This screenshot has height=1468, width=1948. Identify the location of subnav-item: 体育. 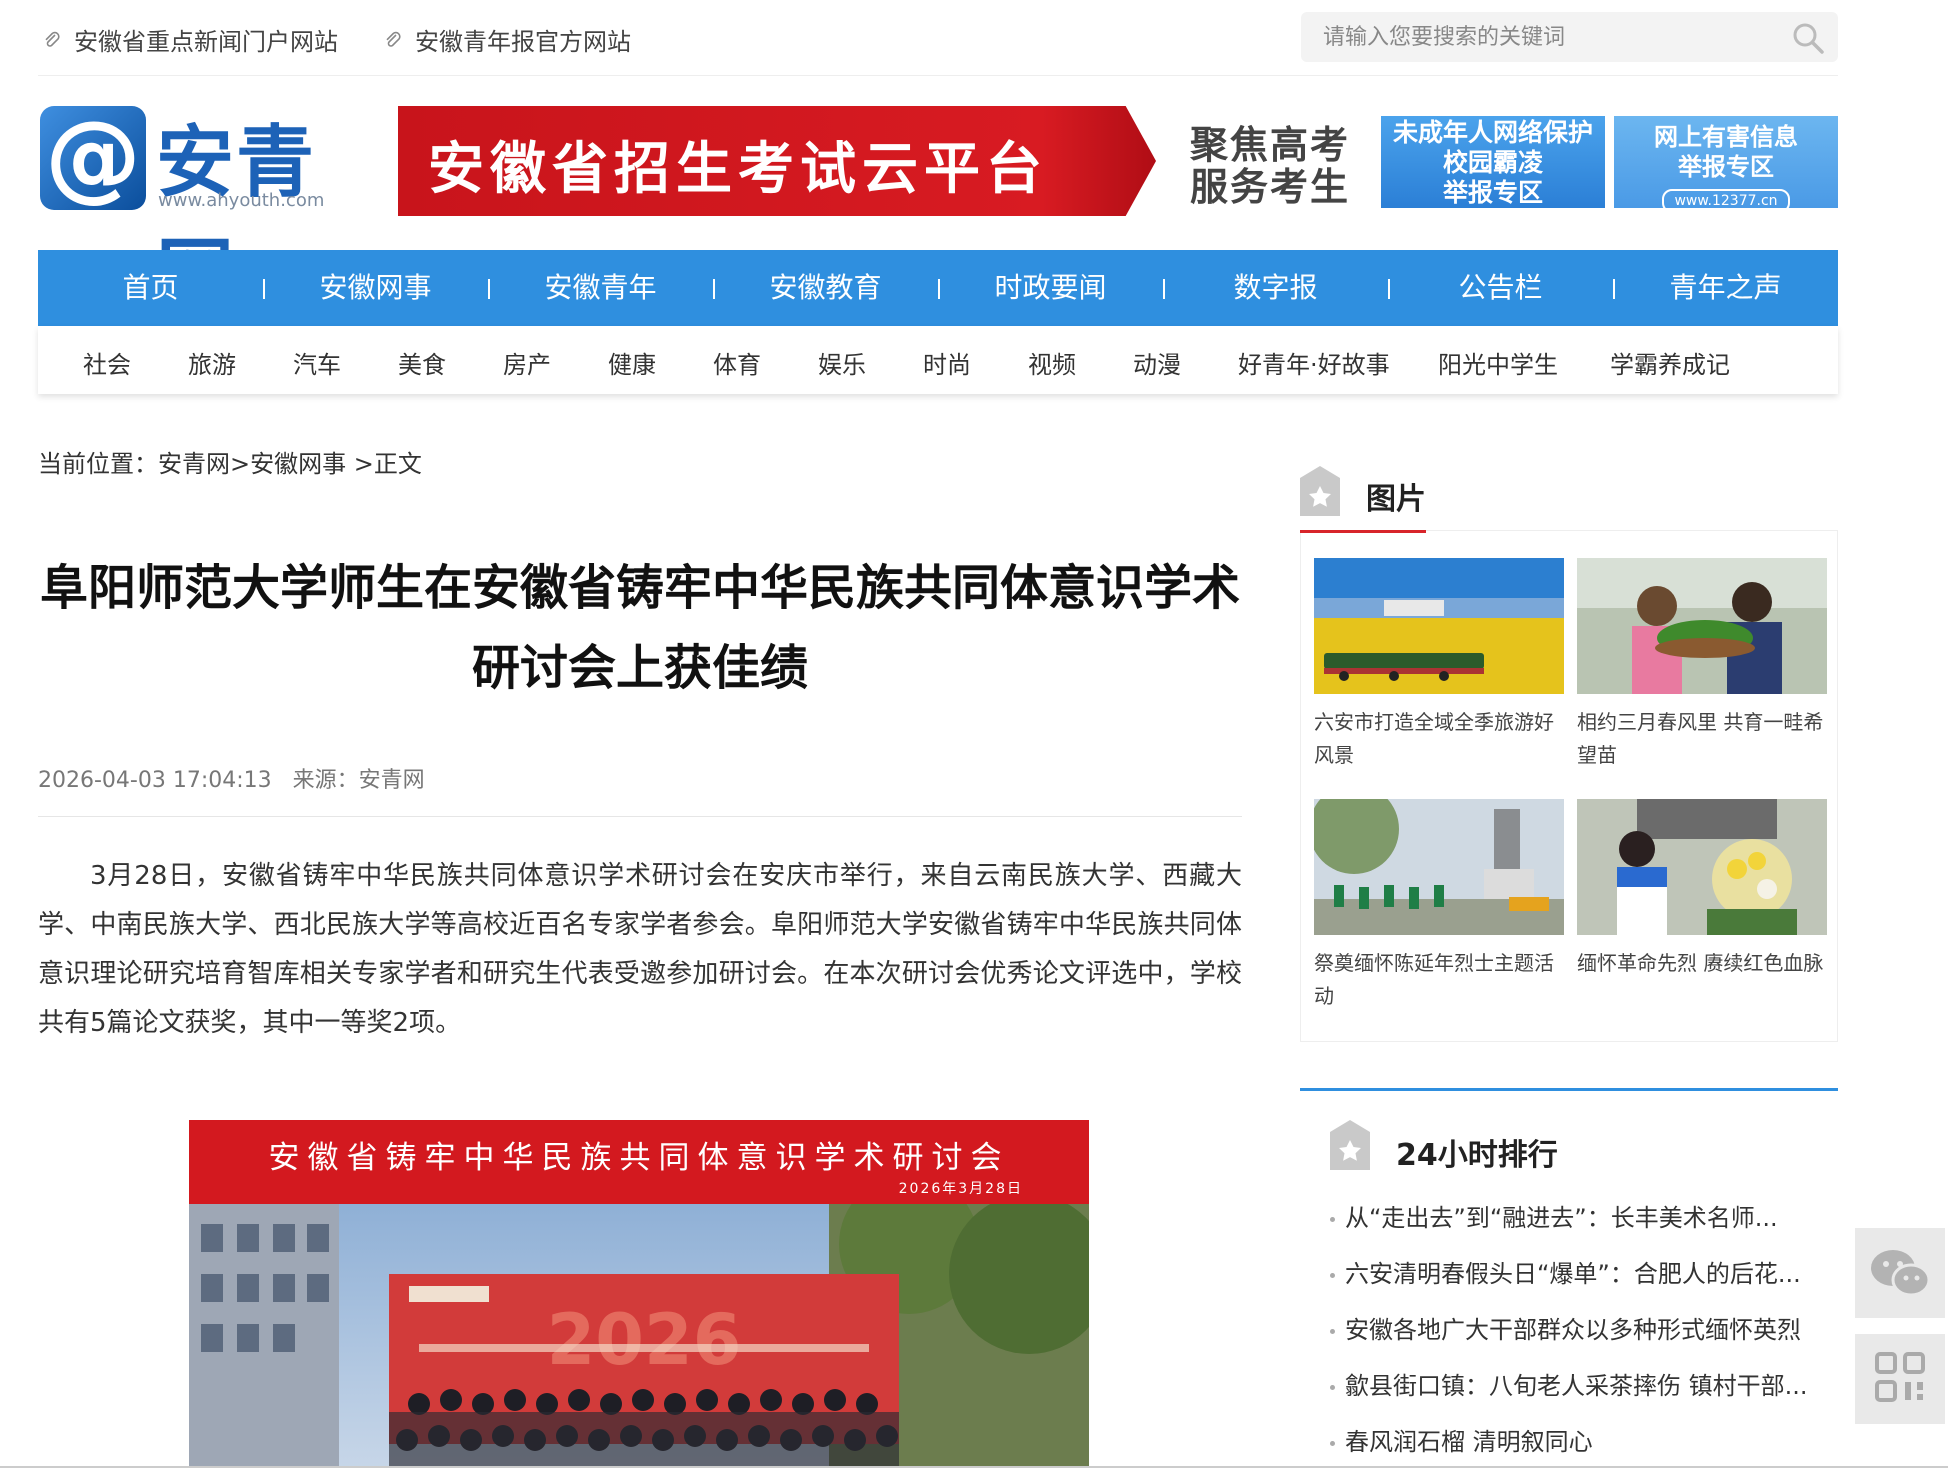
(737, 362).